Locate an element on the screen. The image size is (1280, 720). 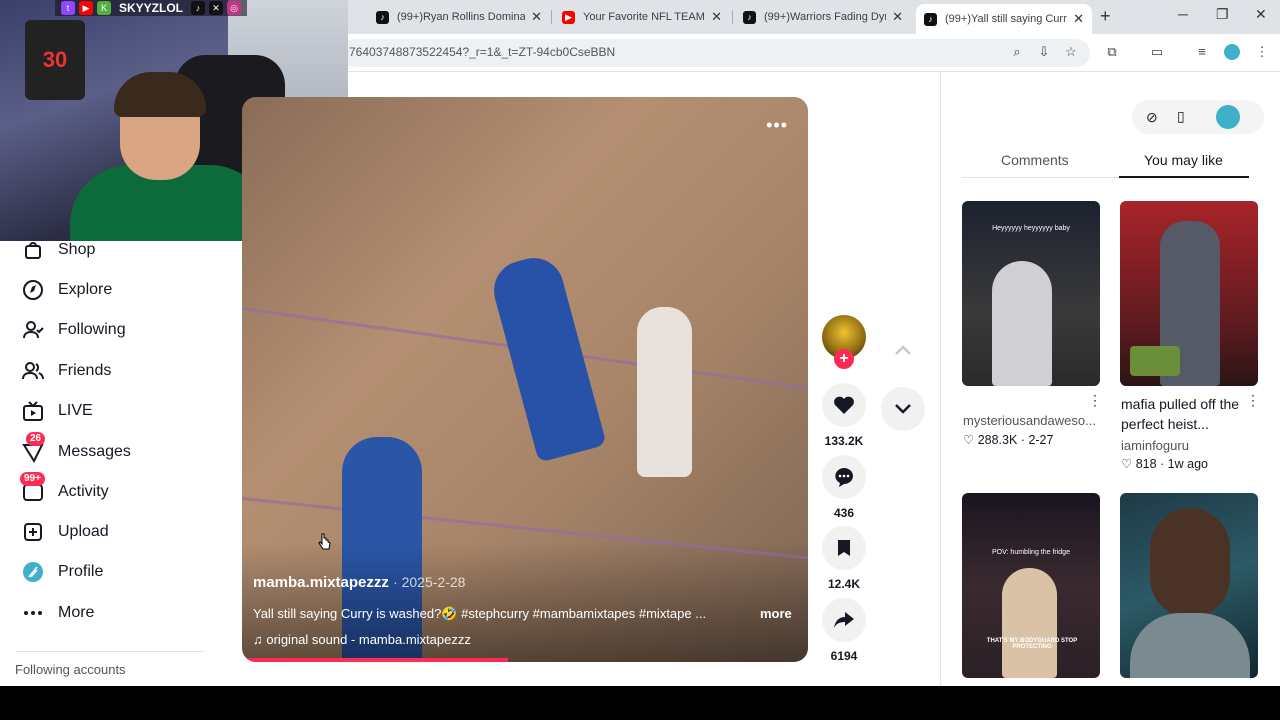
media-control-icon: ≡ is located at coordinates (1202, 52).